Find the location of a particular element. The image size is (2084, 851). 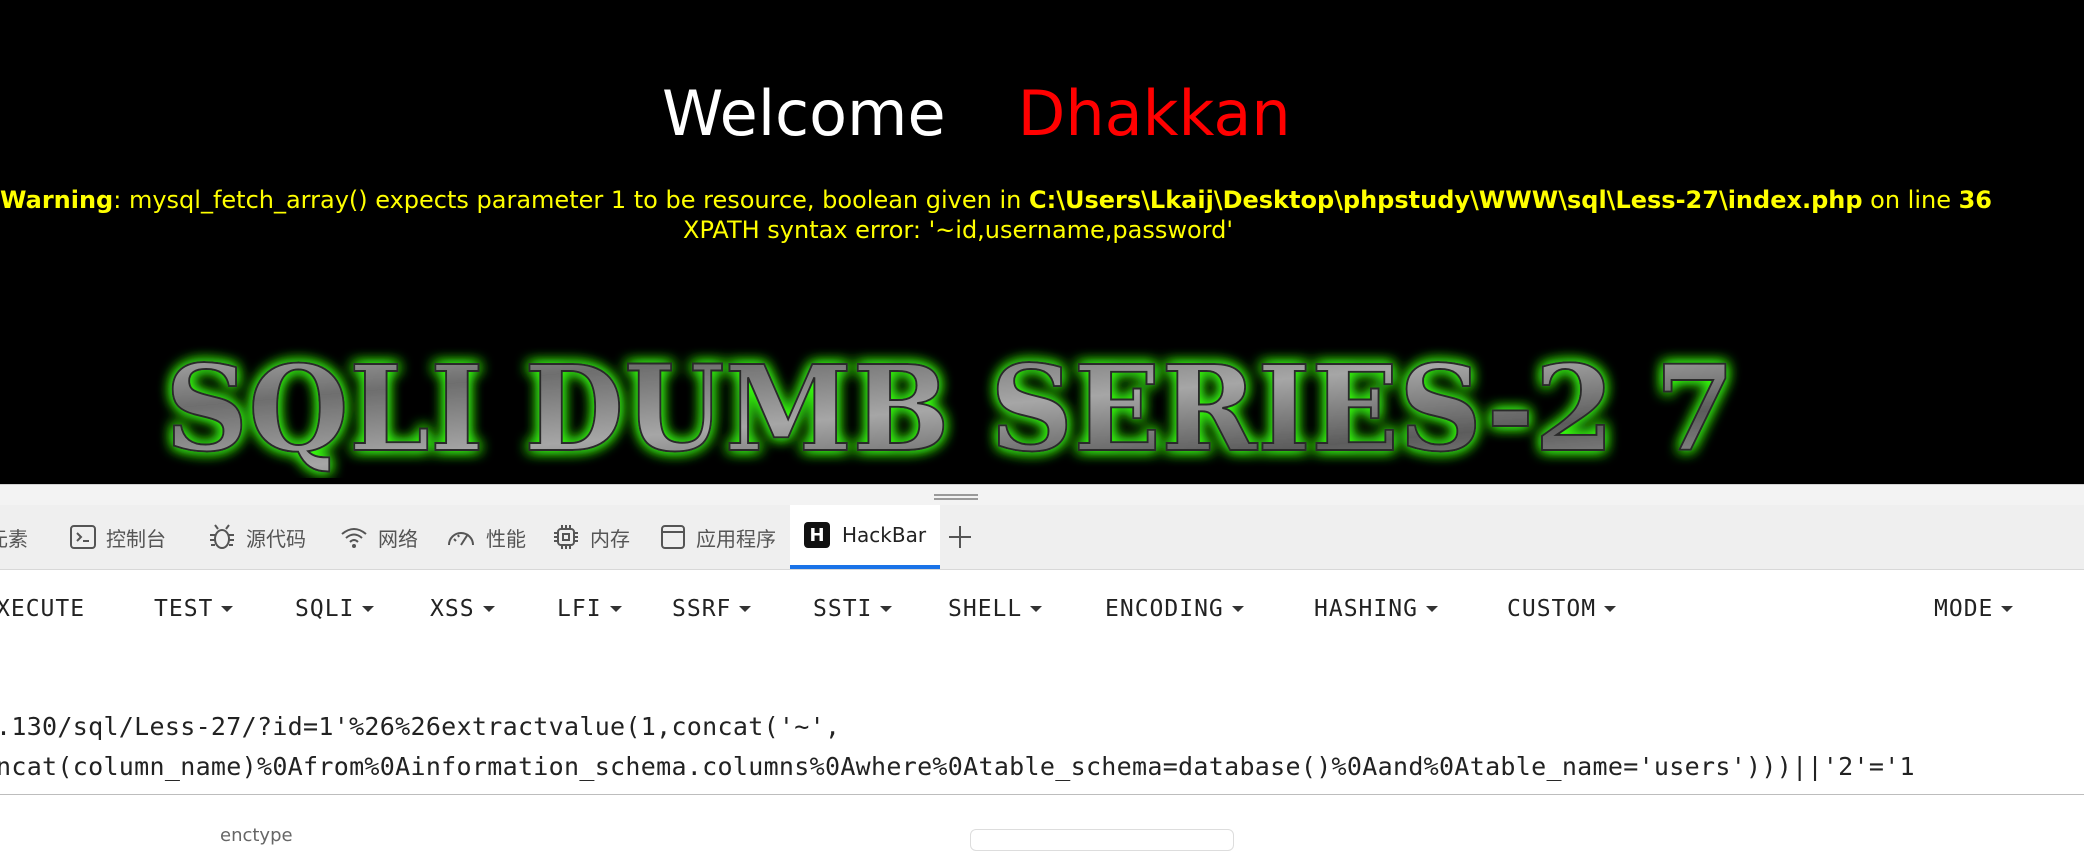

ssrf-label: SSRF is located at coordinates (702, 609).